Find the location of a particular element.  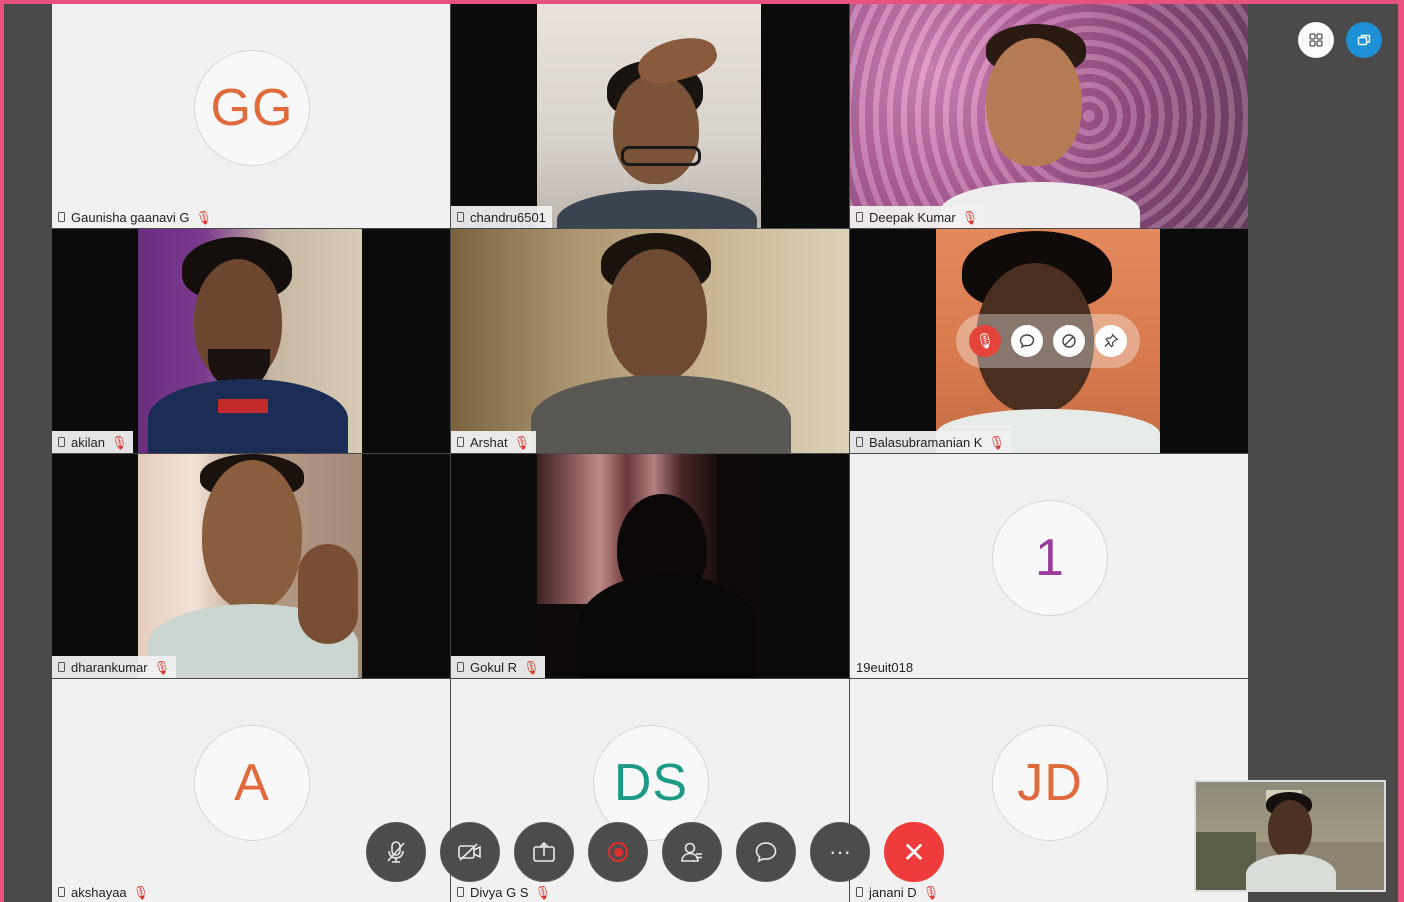

participant-tile-deepak: Deepak Kumar 🎙︎ is located at coordinates (1049, 116).